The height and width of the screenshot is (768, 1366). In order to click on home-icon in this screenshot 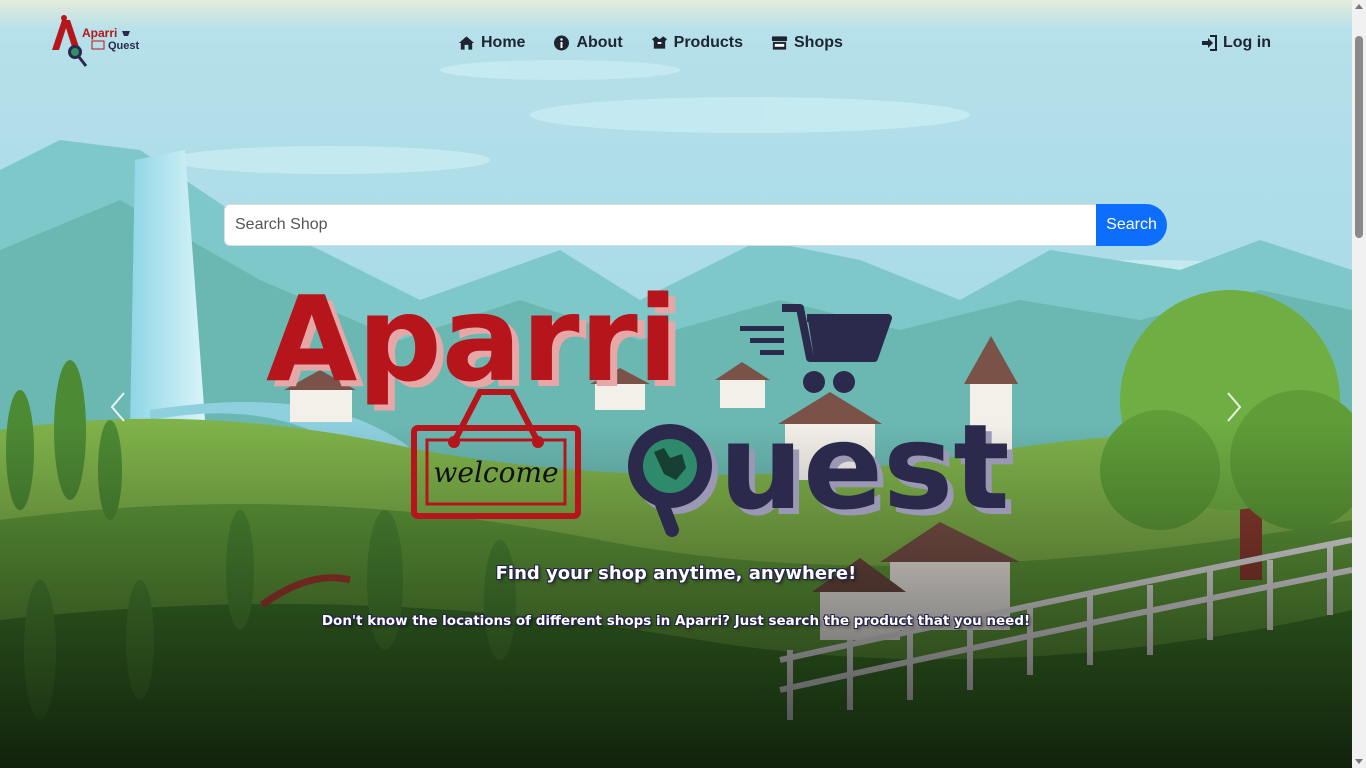, I will do `click(466, 43)`.